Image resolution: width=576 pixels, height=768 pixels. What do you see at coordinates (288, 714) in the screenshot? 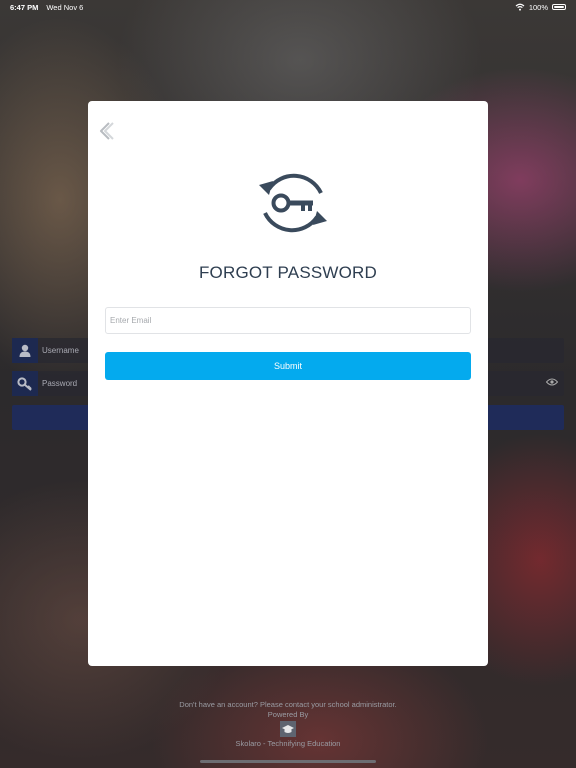
I see `powered-by-text: Powered By` at bounding box center [288, 714].